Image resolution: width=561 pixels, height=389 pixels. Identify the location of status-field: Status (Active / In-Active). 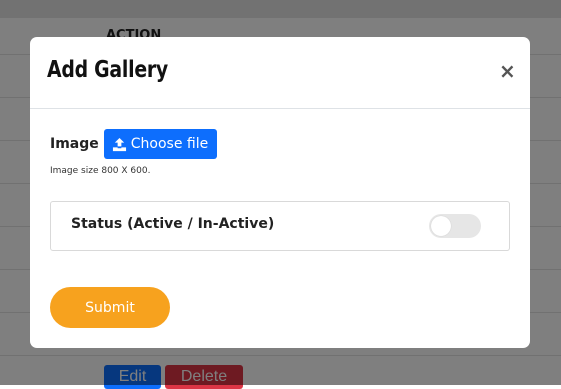
(280, 226).